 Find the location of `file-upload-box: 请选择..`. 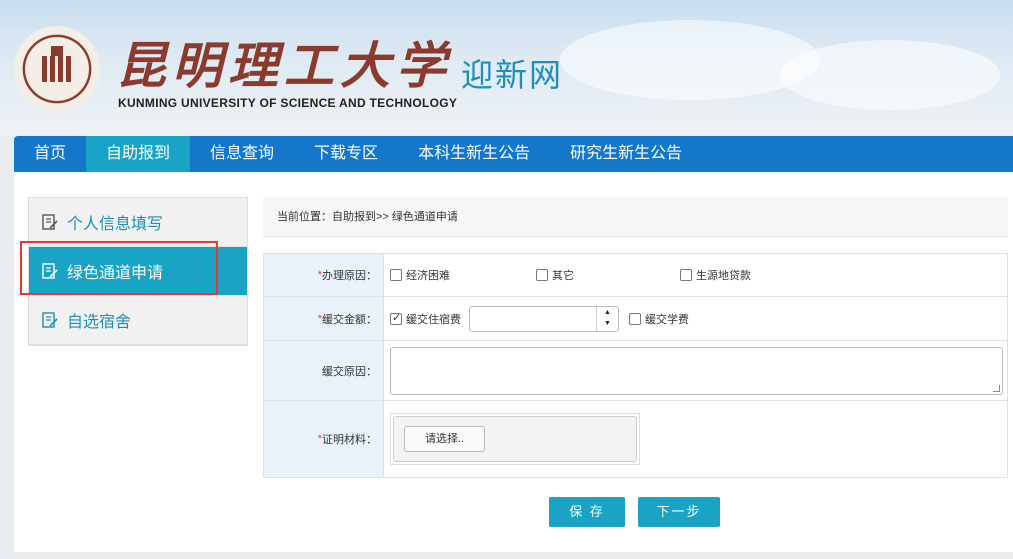

file-upload-box: 请选择.. is located at coordinates (515, 439).